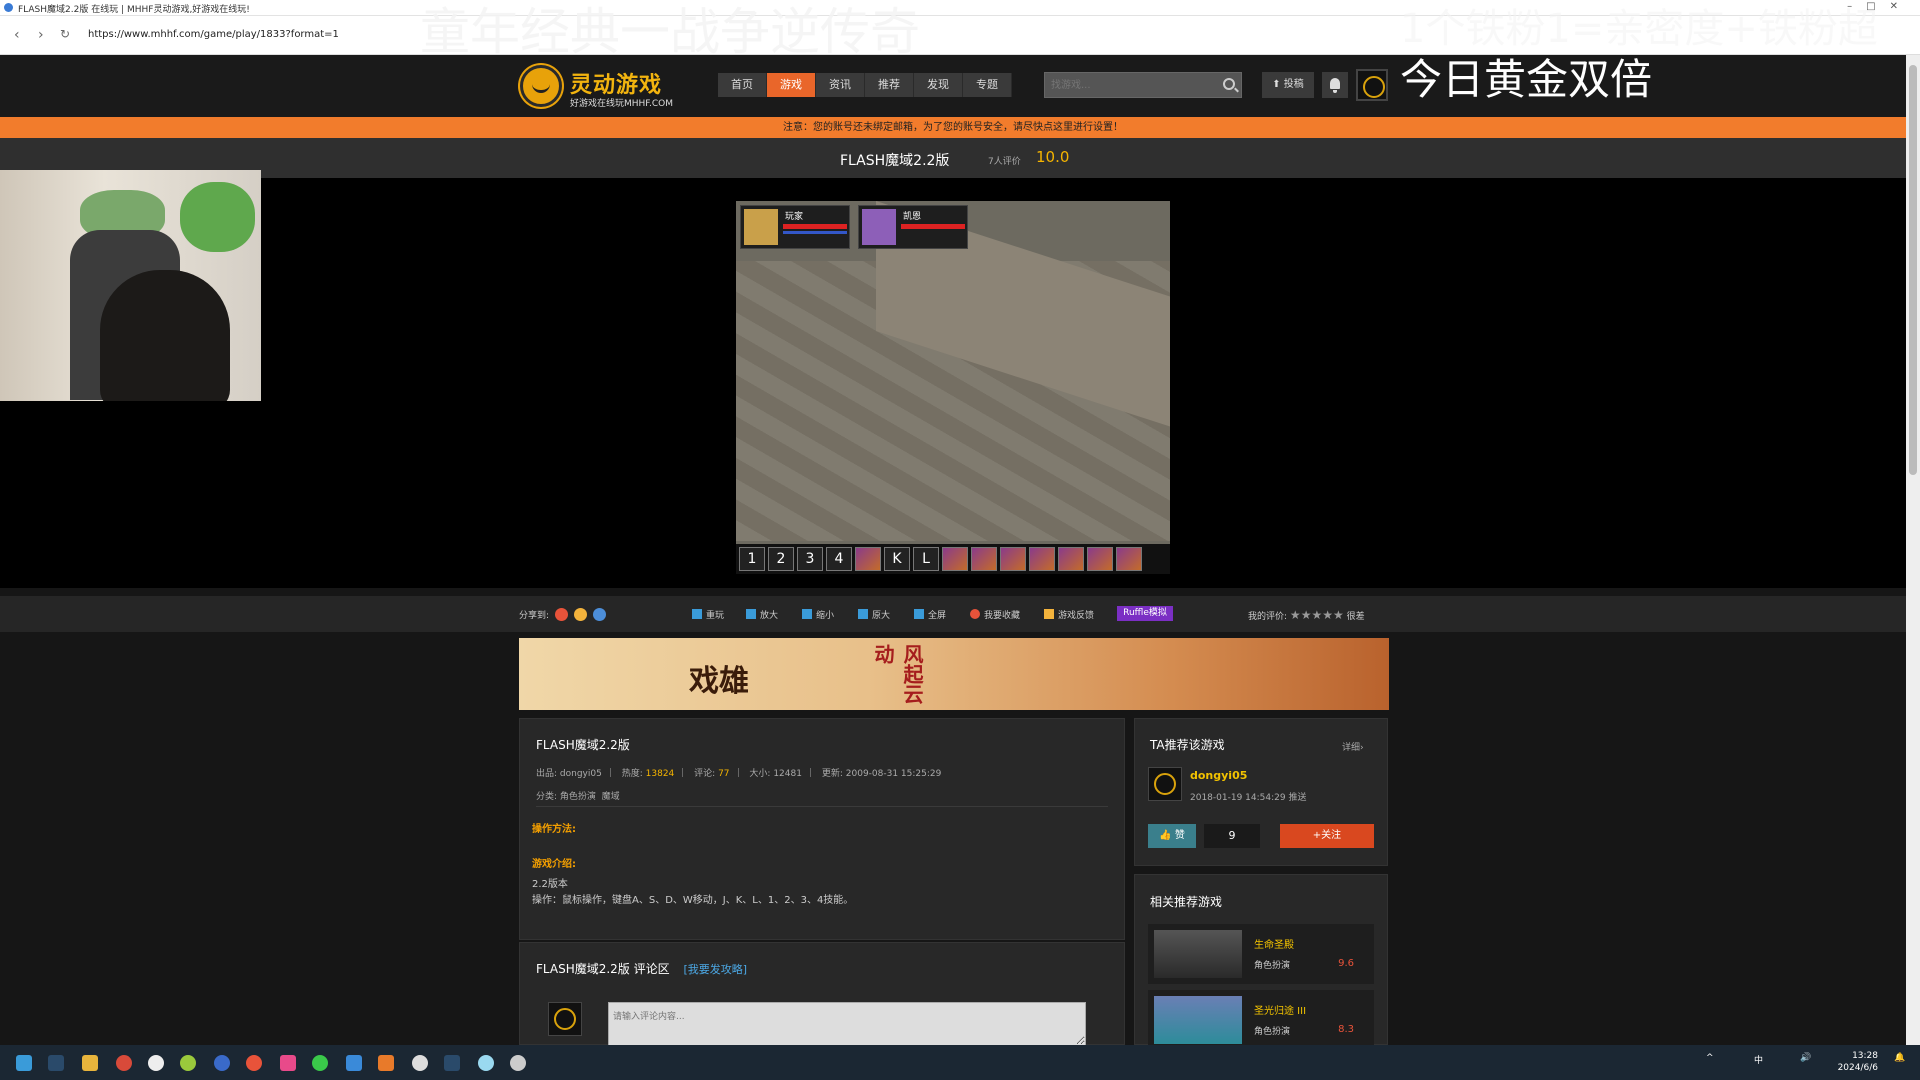 This screenshot has width=1920, height=1080. I want to click on zoom-out-button: 缩小, so click(818, 614).